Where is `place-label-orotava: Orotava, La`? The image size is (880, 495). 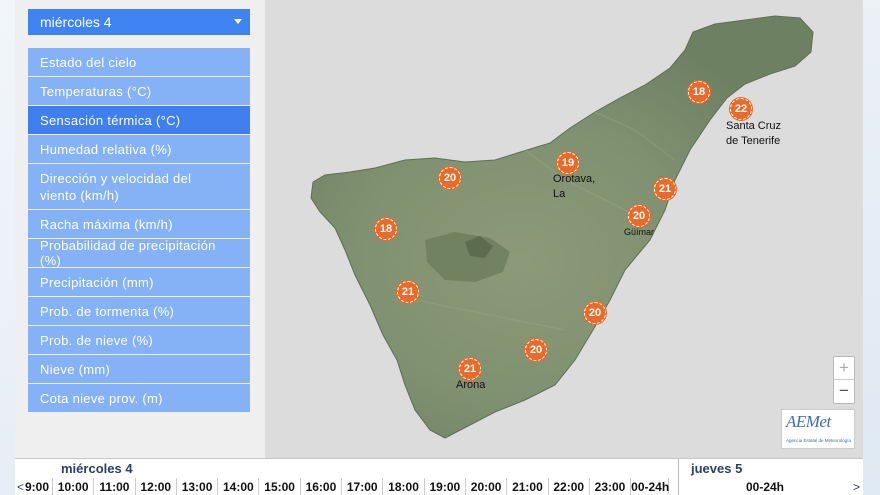
place-label-orotava: Orotava, La is located at coordinates (574, 186).